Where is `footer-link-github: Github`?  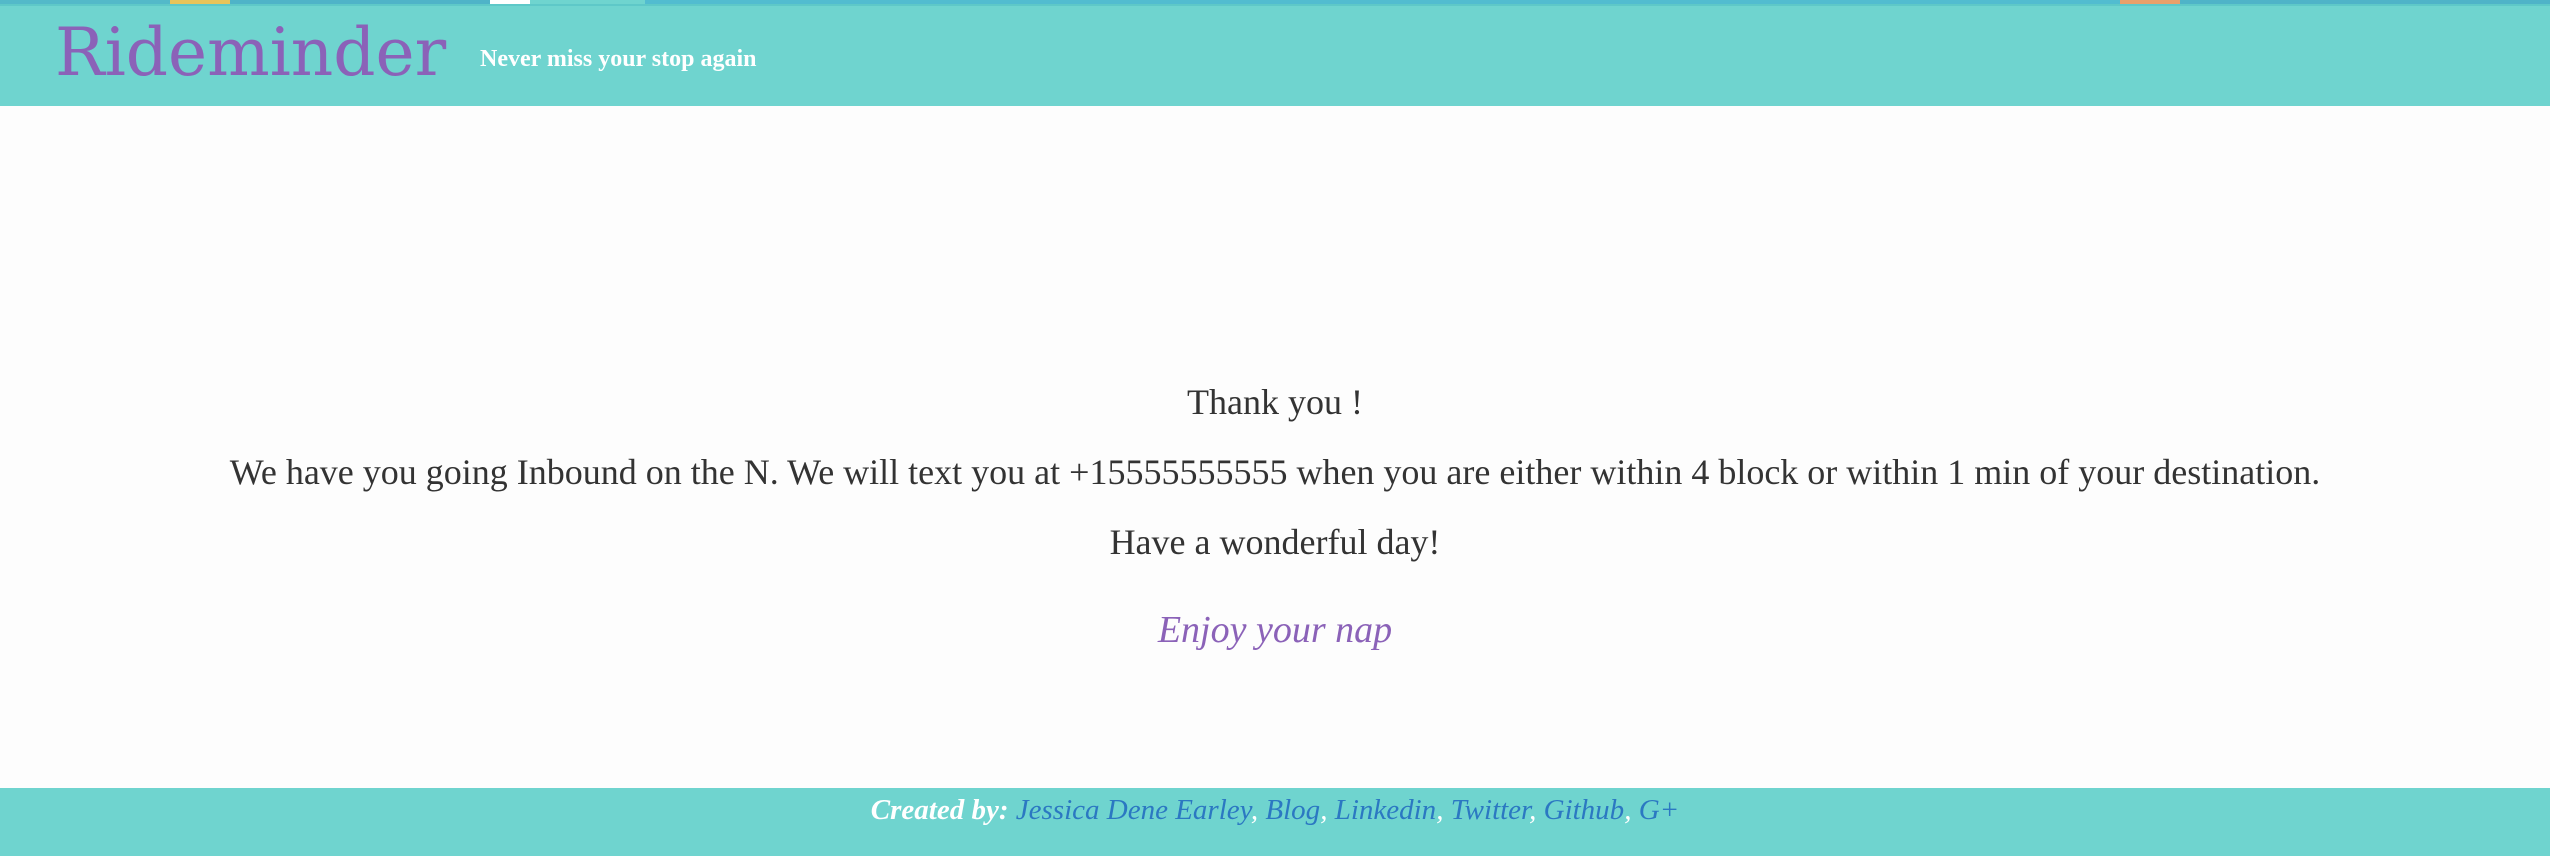 footer-link-github: Github is located at coordinates (1584, 810).